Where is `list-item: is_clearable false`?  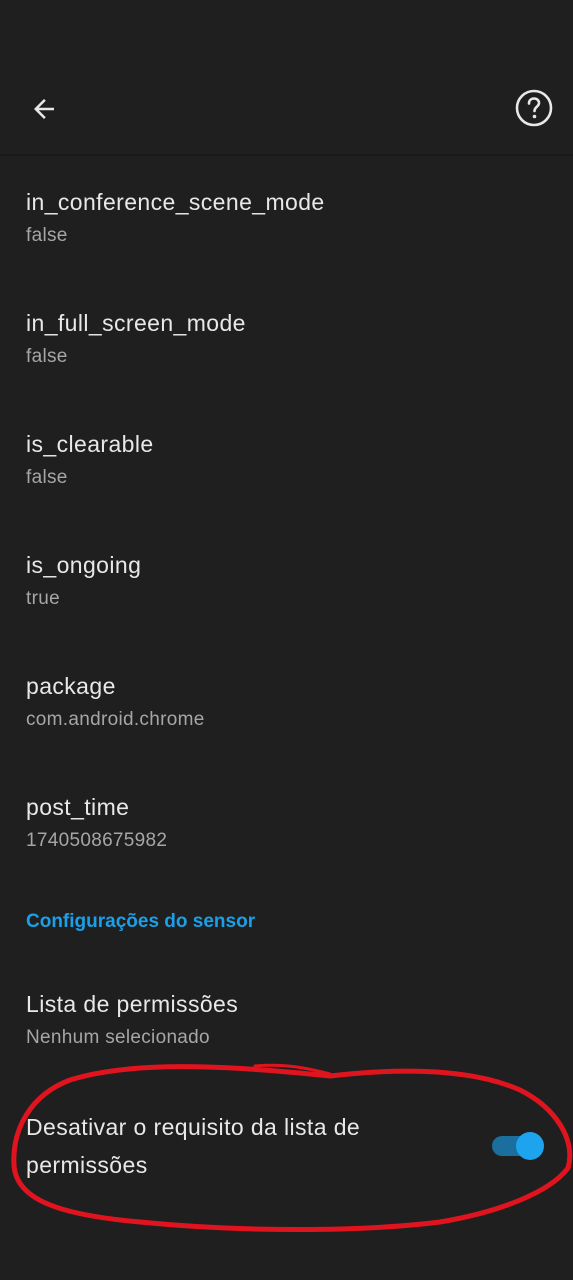
list-item: is_clearable false is located at coordinates (286, 460).